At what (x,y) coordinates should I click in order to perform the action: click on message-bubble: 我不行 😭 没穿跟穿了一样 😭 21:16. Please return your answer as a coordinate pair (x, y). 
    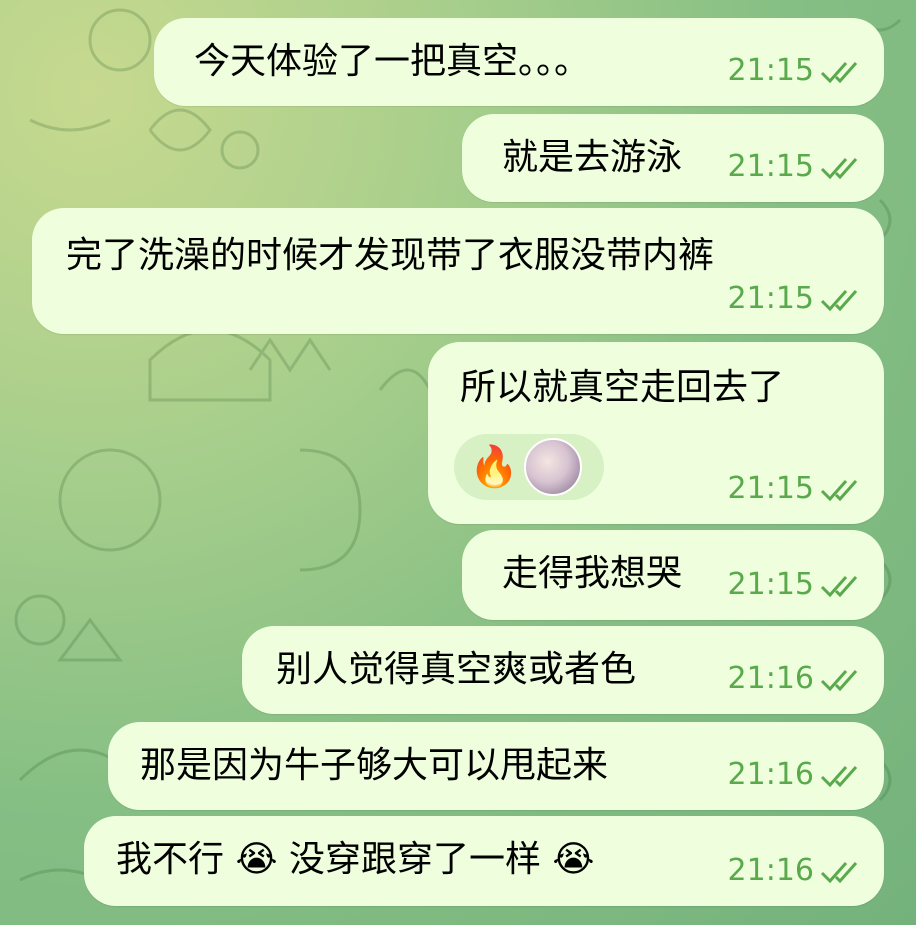
    Looking at the image, I should click on (484, 861).